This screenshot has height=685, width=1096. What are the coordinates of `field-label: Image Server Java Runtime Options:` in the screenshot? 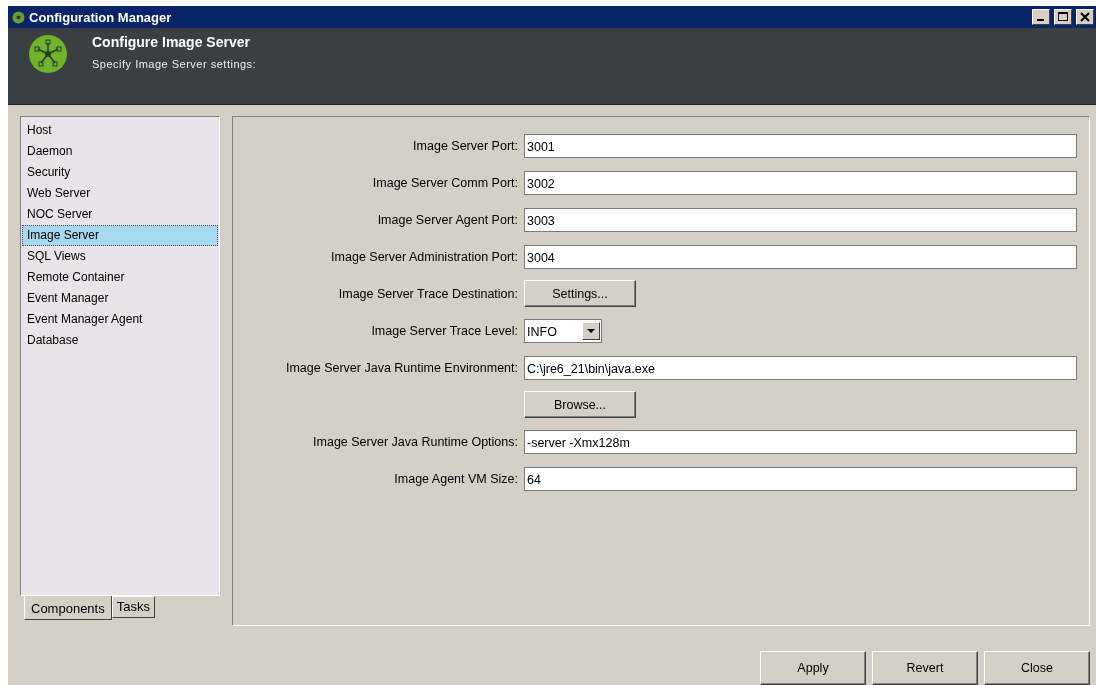 It's located at (415, 441).